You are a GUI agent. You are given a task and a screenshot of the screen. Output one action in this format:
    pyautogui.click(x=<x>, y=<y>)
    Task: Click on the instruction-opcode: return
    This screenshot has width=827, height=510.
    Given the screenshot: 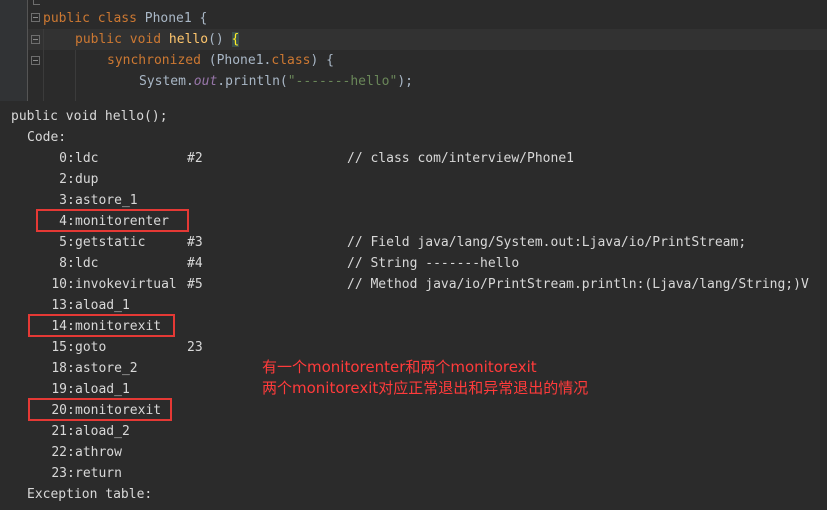 What is the action you would take?
    pyautogui.click(x=98, y=473)
    